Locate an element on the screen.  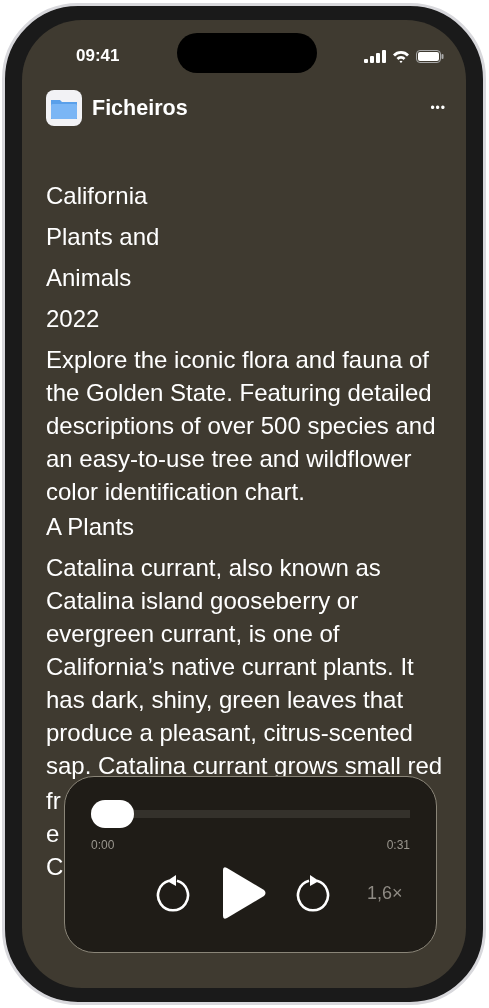
folder-icon is located at coordinates (64, 108).